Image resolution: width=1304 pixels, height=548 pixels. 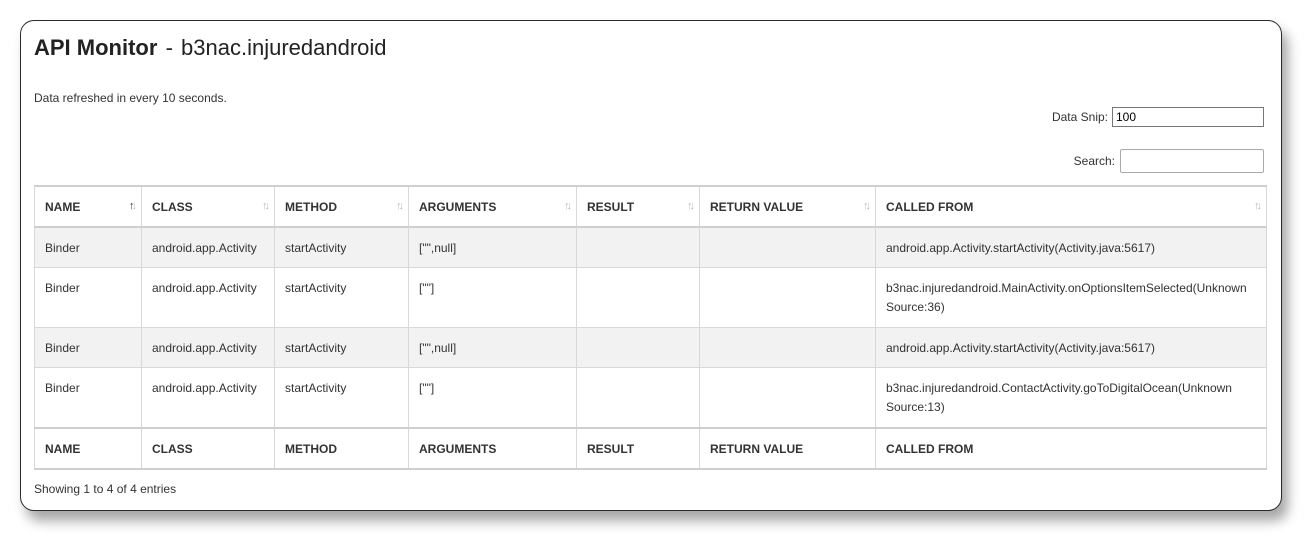 What do you see at coordinates (757, 206) in the screenshot?
I see `column-header-label: RETURN VALUE` at bounding box center [757, 206].